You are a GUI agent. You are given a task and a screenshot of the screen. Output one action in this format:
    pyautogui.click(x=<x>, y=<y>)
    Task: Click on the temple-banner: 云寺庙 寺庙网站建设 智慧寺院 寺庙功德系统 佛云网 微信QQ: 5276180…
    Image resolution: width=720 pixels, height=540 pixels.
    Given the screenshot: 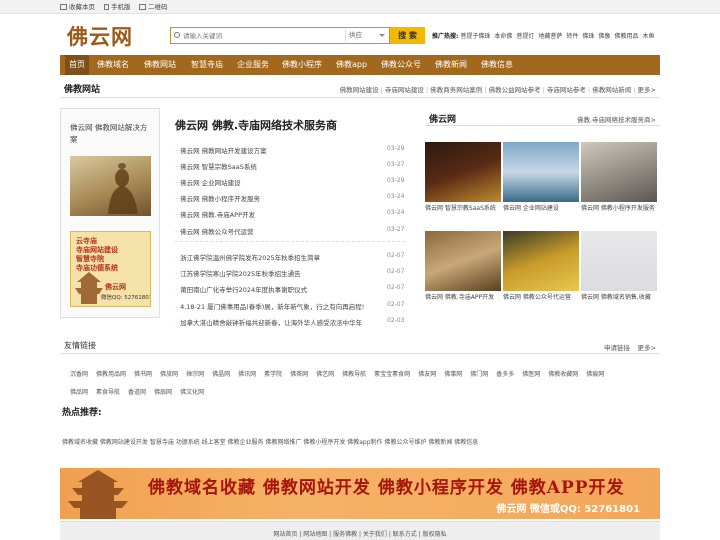 What is the action you would take?
    pyautogui.click(x=110, y=269)
    